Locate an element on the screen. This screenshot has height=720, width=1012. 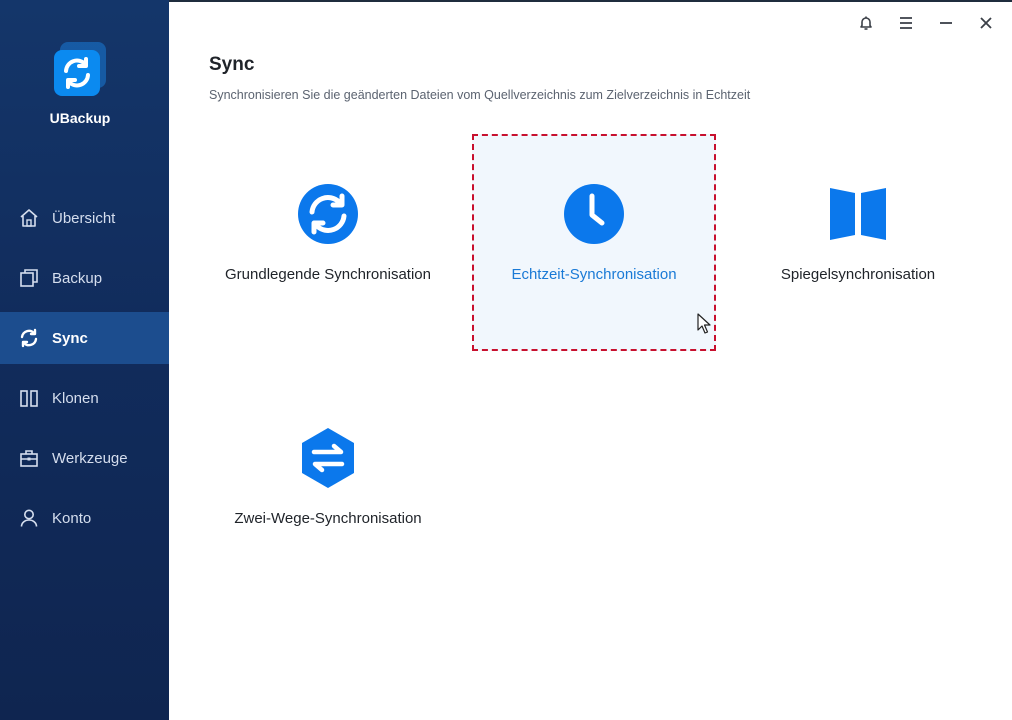
backup-icon is located at coordinates (29, 278).